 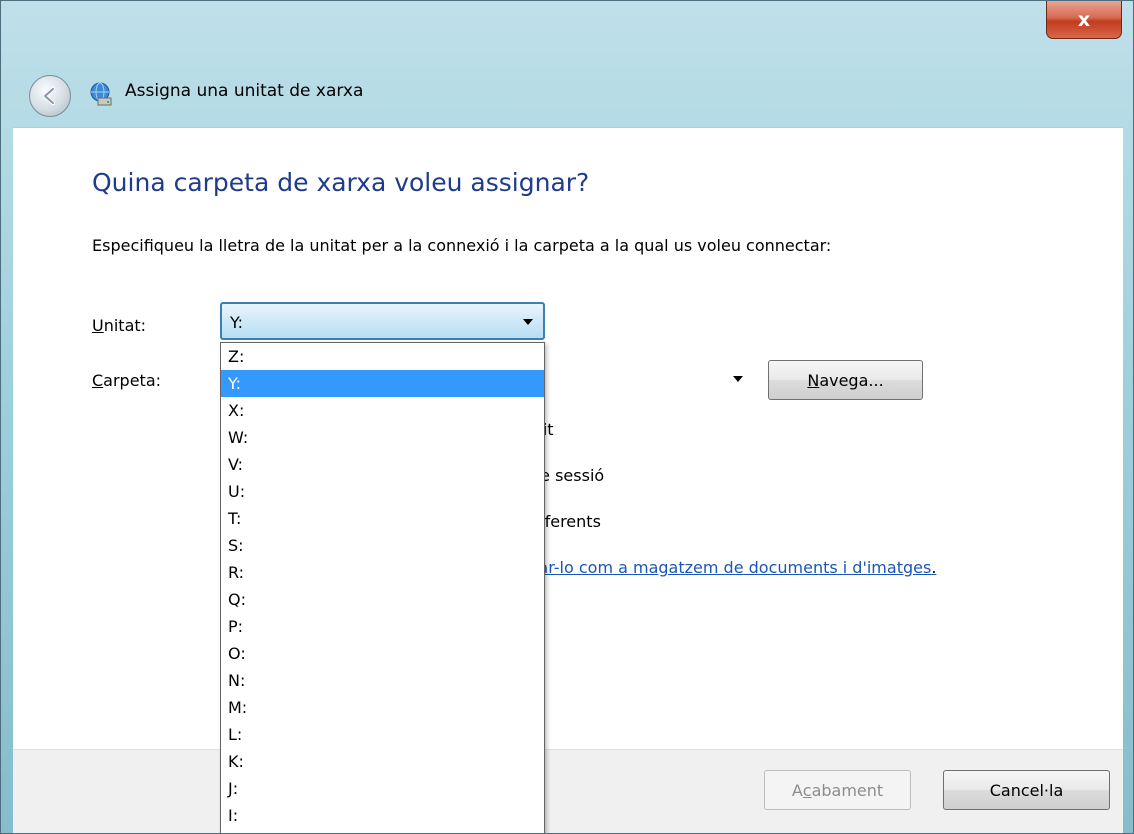 I want to click on finish-label-post: abament, so click(x=847, y=790).